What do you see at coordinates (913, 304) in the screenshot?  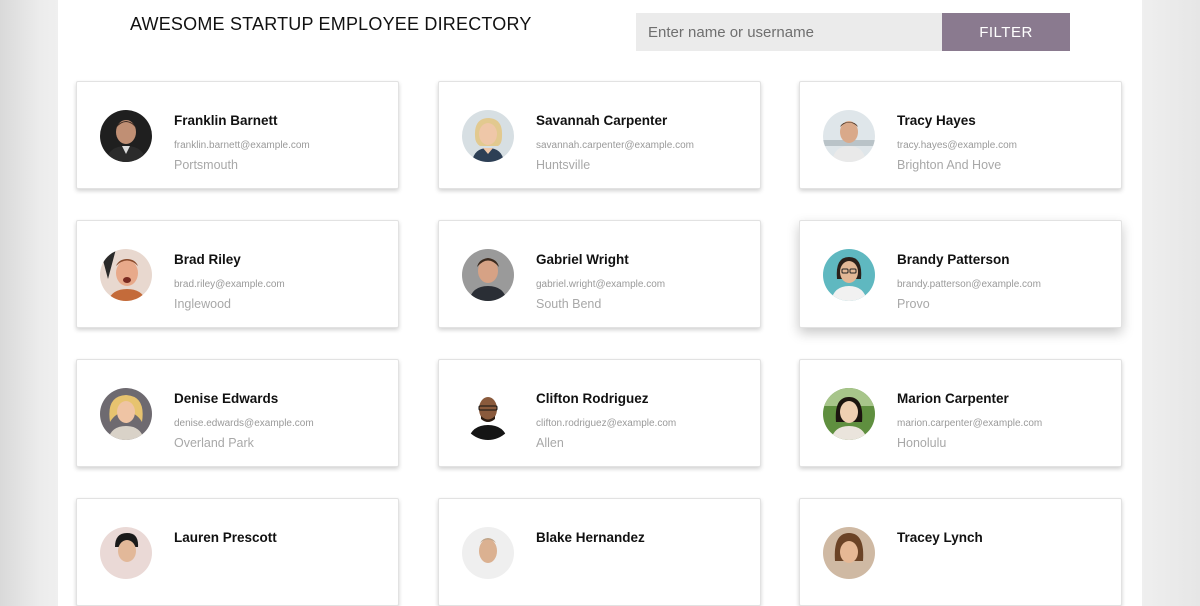 I see `employee-city: Provo` at bounding box center [913, 304].